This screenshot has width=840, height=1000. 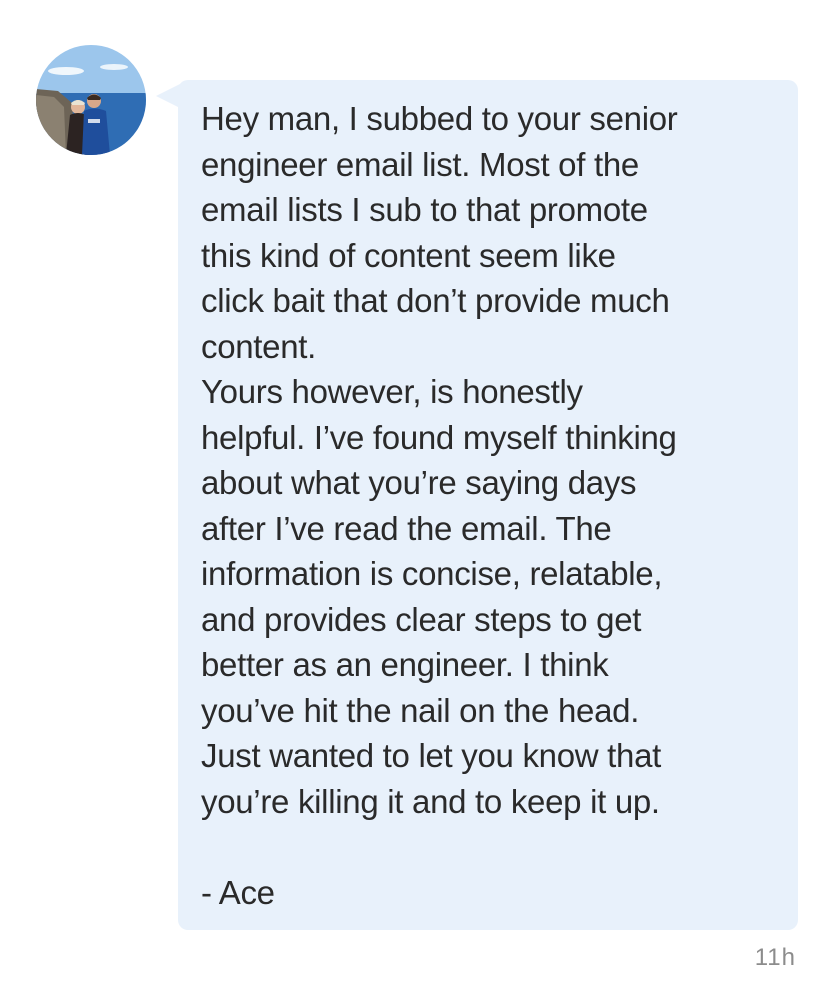 I want to click on message-line: after I’ve read the email. The, so click(x=406, y=528).